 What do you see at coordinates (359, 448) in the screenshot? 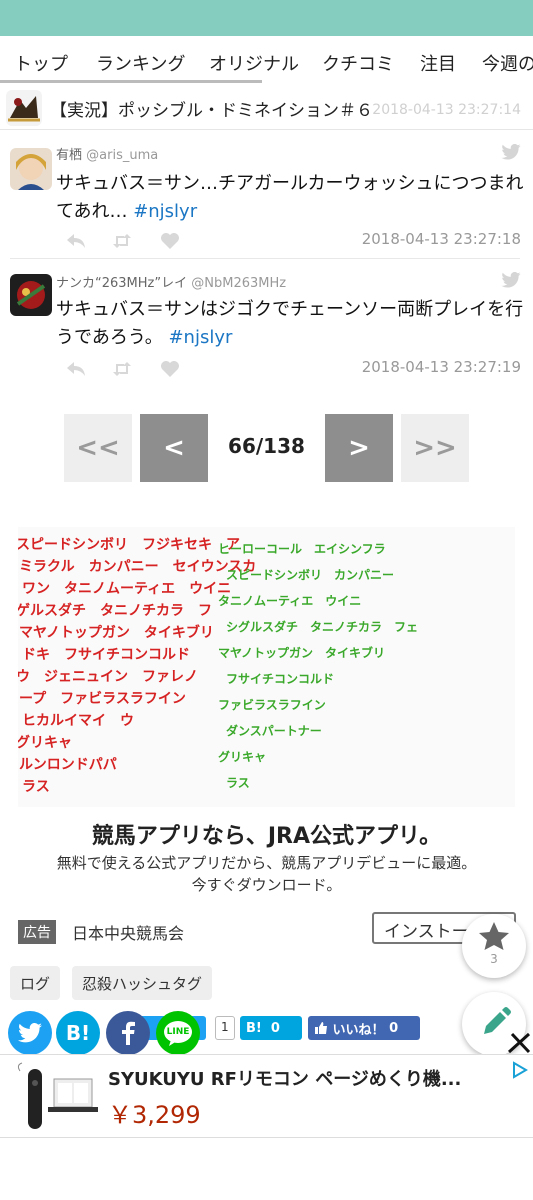
I see `next-page-button: >` at bounding box center [359, 448].